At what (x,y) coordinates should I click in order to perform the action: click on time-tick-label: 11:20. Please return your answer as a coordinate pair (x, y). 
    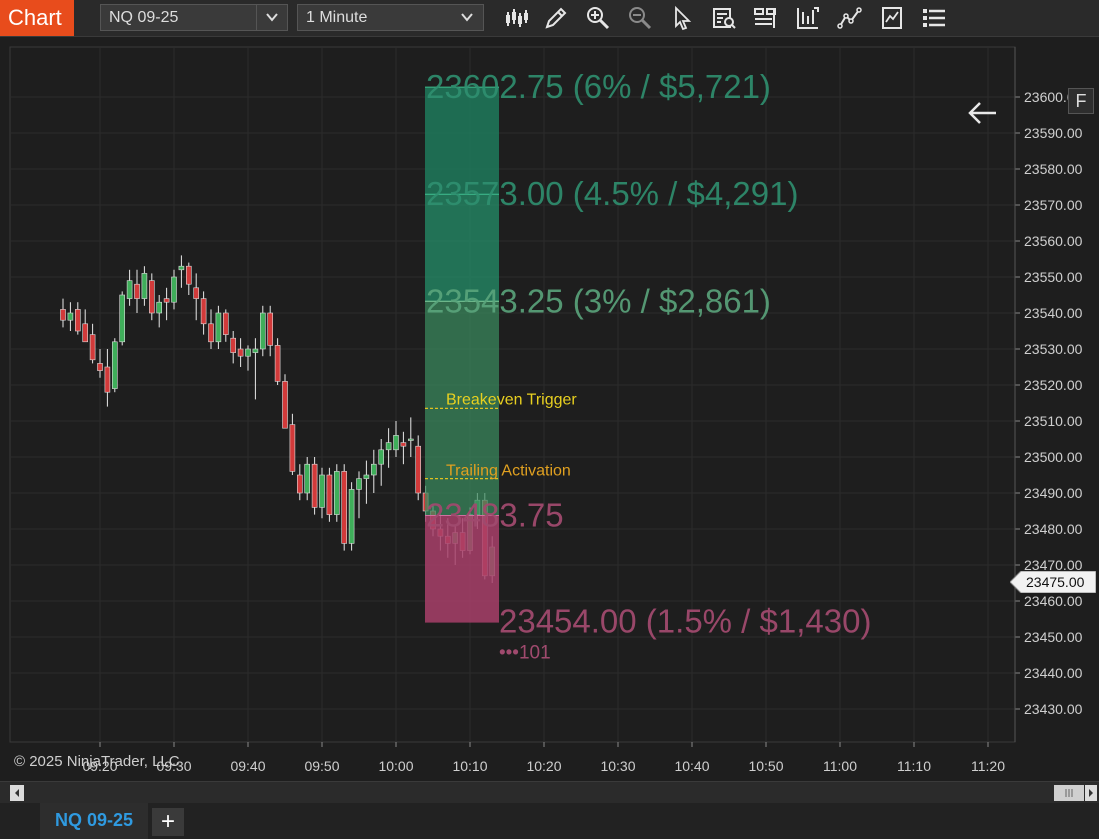
    Looking at the image, I should click on (988, 766).